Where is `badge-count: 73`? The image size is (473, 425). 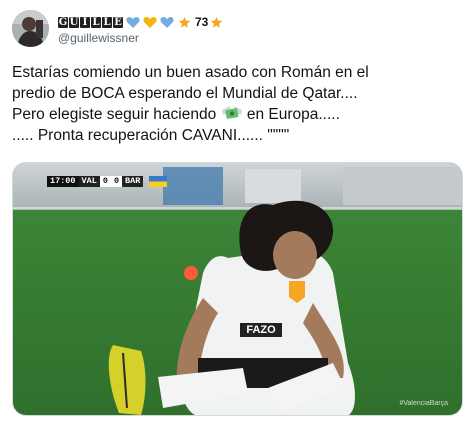 badge-count: 73 is located at coordinates (202, 22).